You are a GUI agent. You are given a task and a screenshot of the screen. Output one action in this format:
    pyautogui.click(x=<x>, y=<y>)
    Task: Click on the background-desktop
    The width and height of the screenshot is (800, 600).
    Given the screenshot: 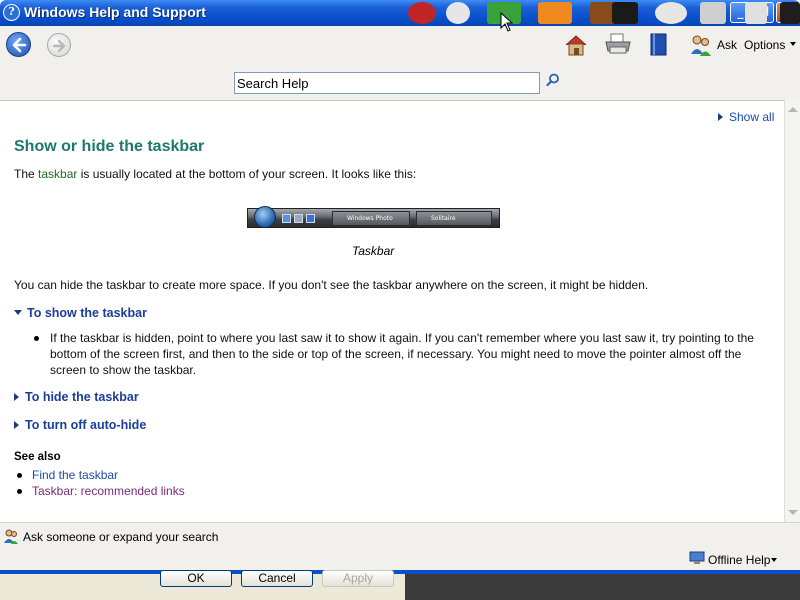 What is the action you would take?
    pyautogui.click(x=602, y=587)
    